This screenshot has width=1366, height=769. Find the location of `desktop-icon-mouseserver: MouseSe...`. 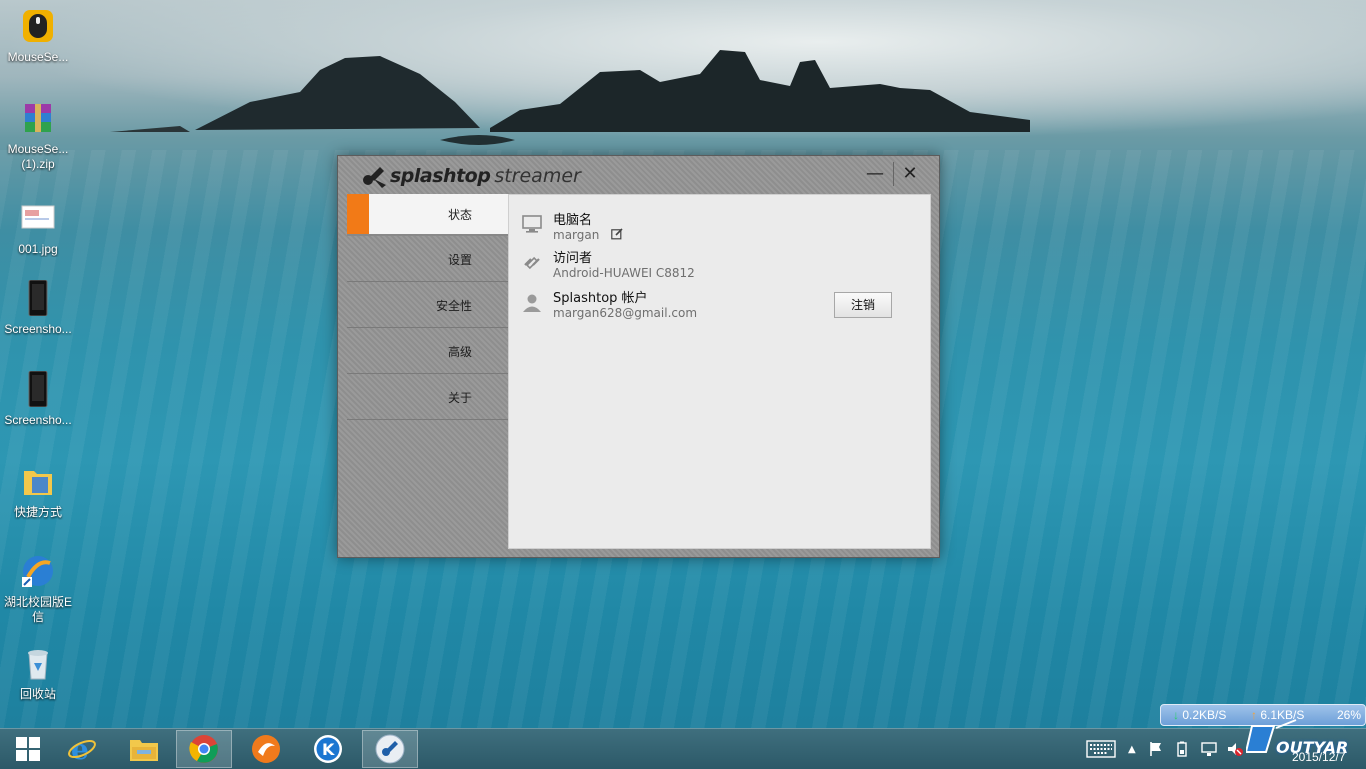

desktop-icon-mouseserver: MouseSe... is located at coordinates (38, 36).